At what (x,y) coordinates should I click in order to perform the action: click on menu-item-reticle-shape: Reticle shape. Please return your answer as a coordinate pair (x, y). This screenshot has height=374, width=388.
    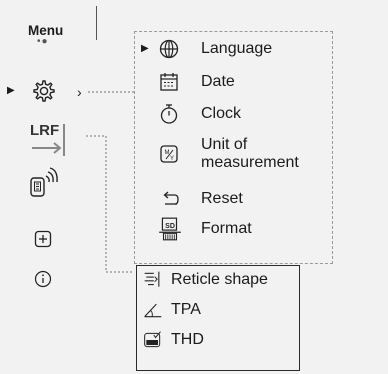
    Looking at the image, I should click on (205, 280).